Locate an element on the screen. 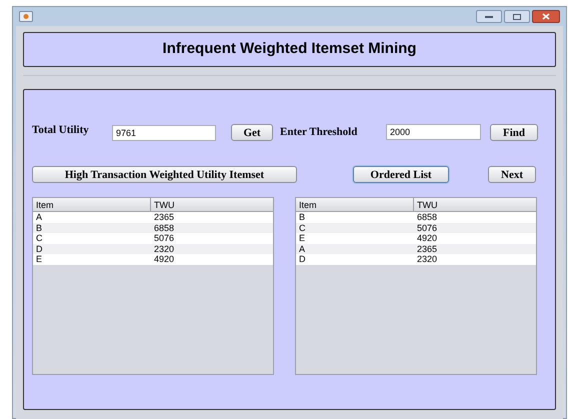  htwui-button: High Transaction Weighted Utility Itemset is located at coordinates (164, 174).